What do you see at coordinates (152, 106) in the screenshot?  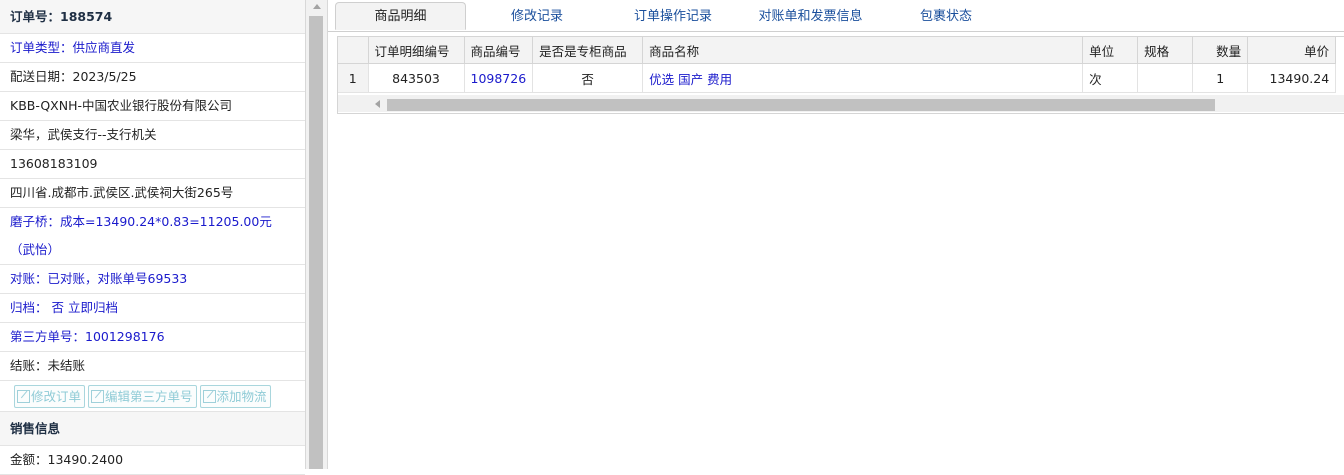 I see `customer-name: KBB-QXNH-中国农业银行股份有限公司` at bounding box center [152, 106].